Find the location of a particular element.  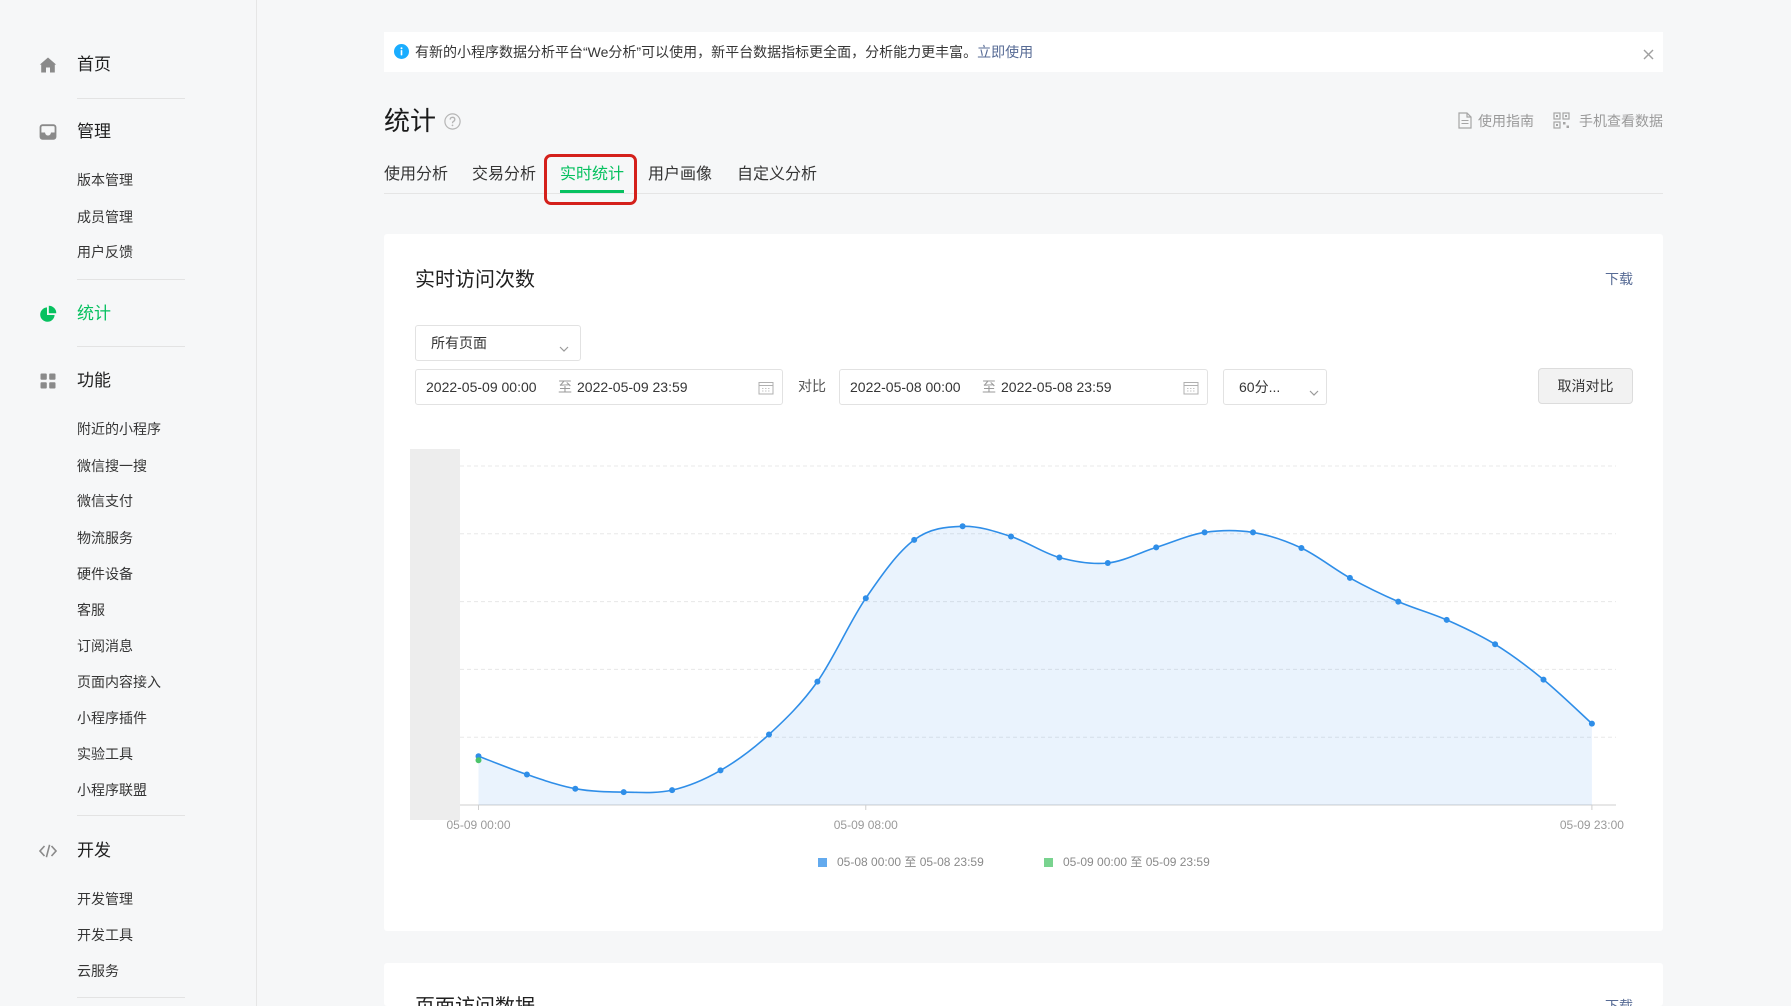

date-range-start: 2022-05-08 00:00 is located at coordinates (905, 387).